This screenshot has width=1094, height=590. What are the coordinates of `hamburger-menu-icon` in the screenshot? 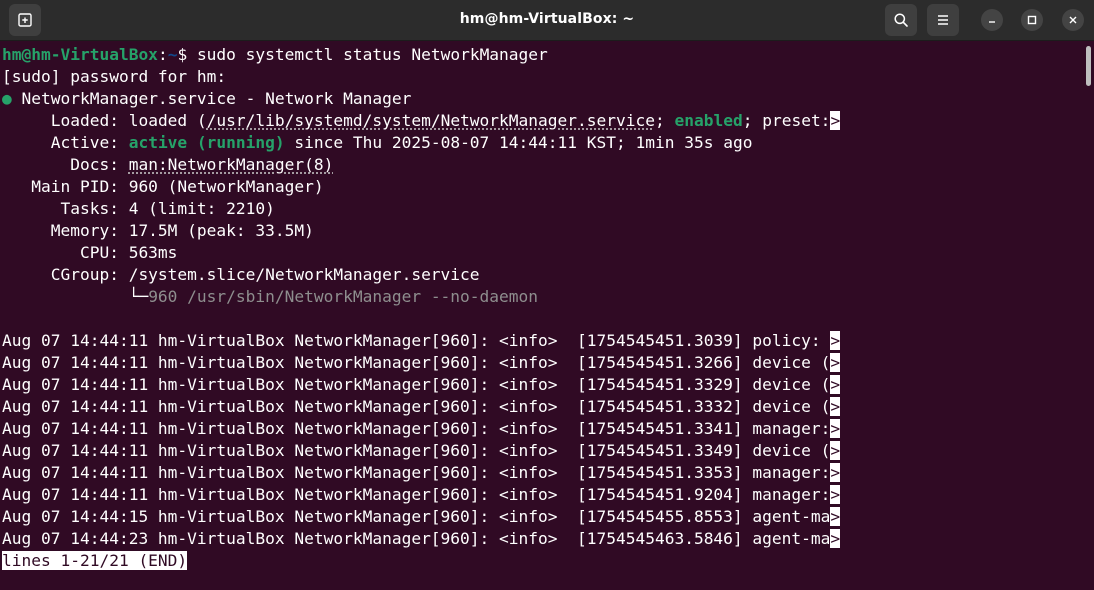 It's located at (943, 20).